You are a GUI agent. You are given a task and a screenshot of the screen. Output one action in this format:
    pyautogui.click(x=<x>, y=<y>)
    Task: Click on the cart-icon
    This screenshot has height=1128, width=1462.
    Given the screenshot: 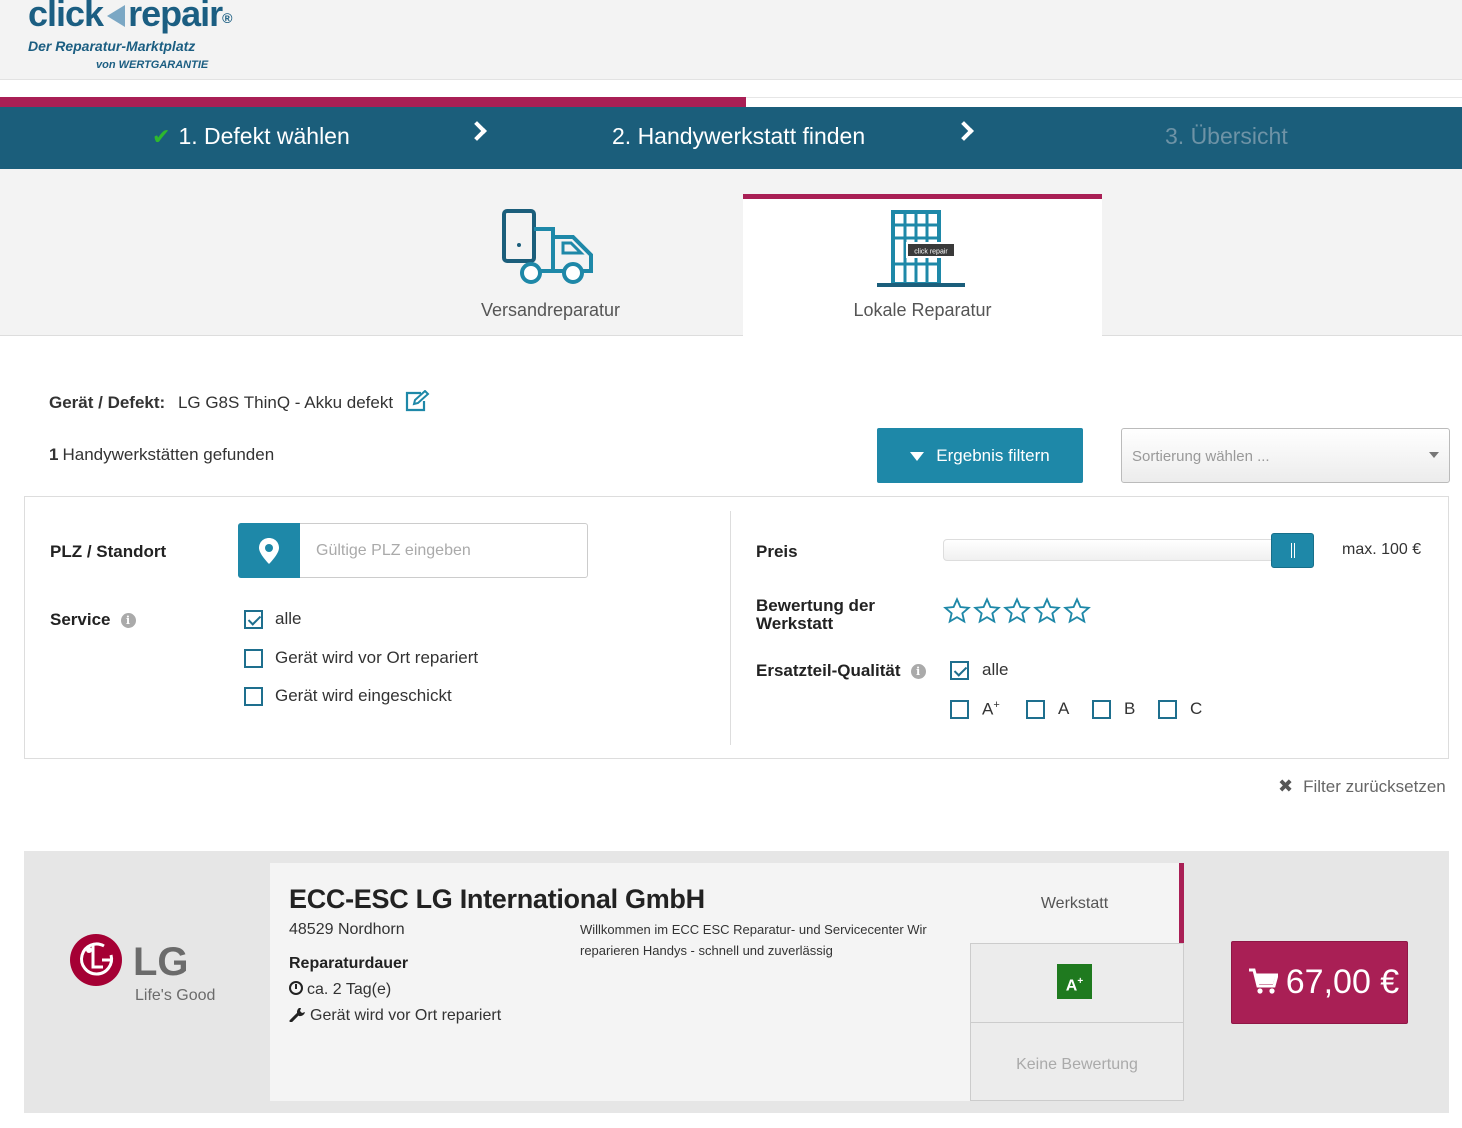 What is the action you would take?
    pyautogui.click(x=1263, y=981)
    